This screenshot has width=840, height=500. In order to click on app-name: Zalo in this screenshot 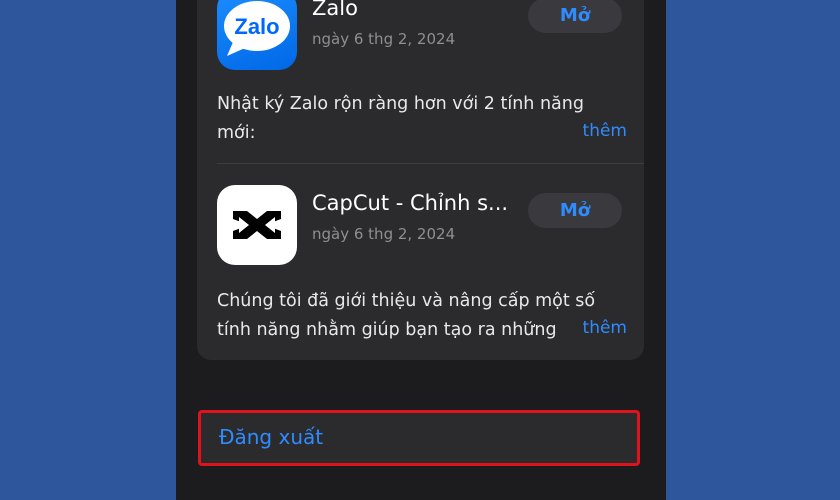, I will do `click(335, 10)`.